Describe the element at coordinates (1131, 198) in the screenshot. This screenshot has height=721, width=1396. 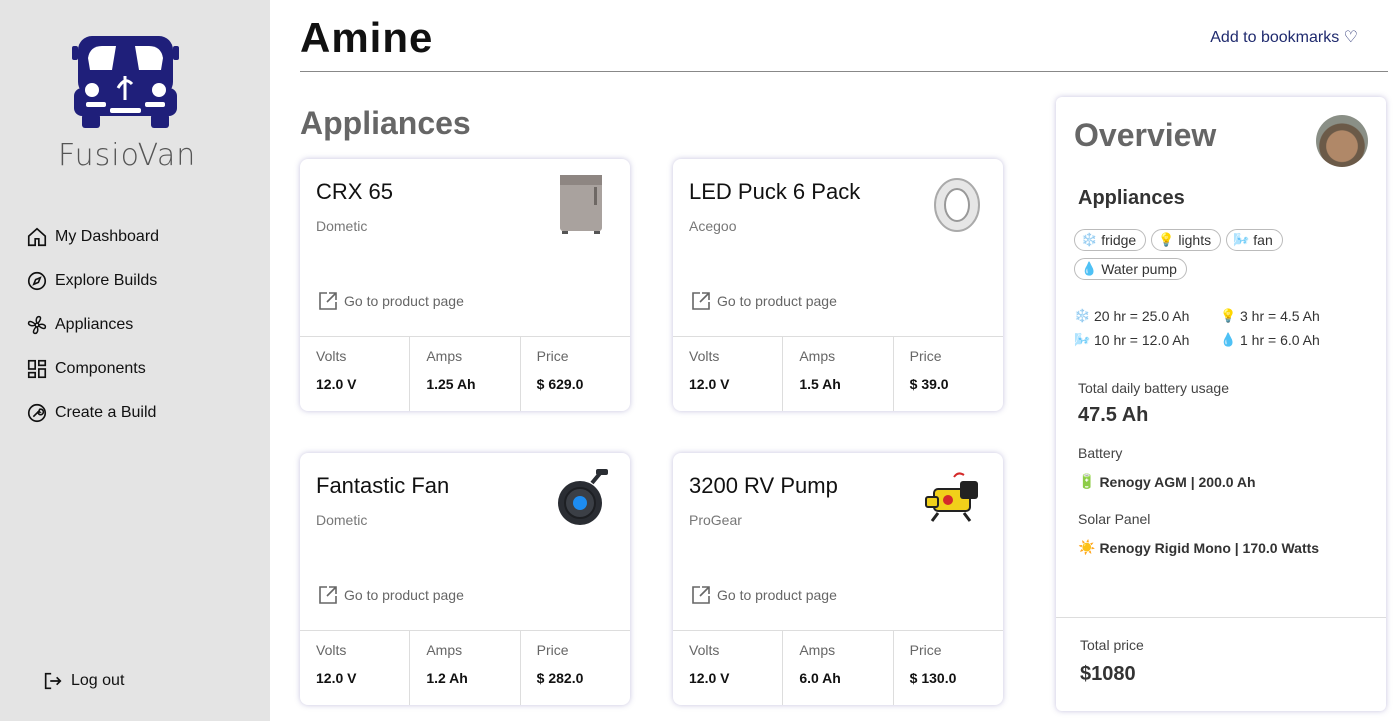
I see `overview-appliances-title: Appliances` at that location.